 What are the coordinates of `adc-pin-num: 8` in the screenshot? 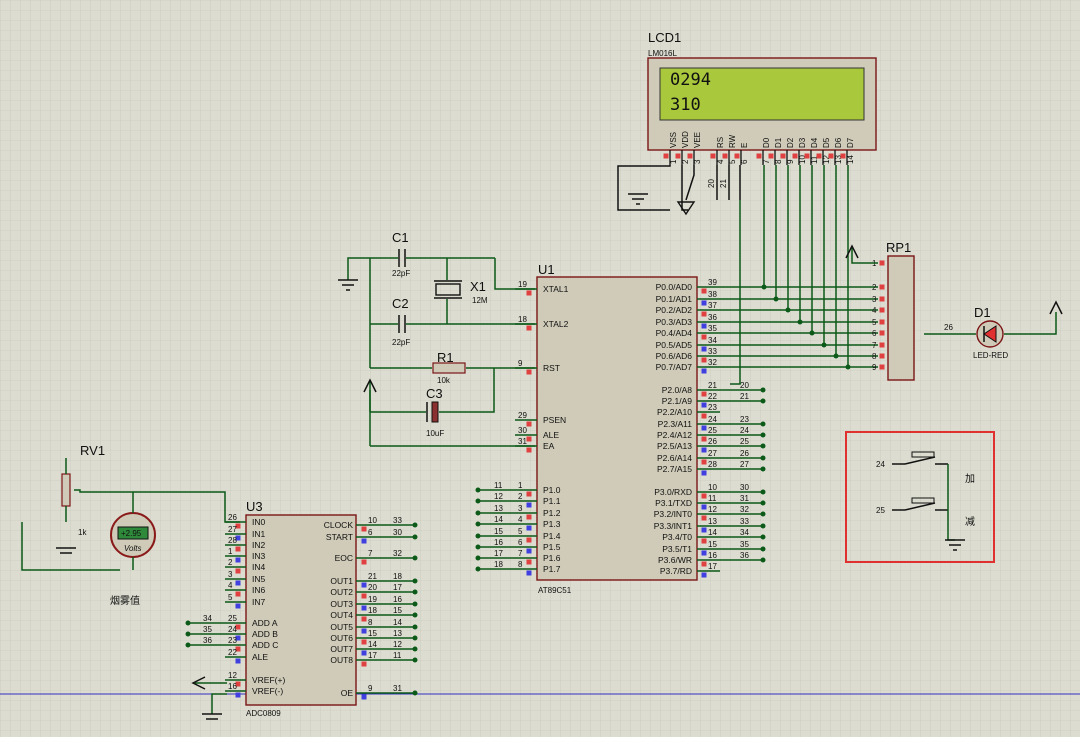 It's located at (370, 622).